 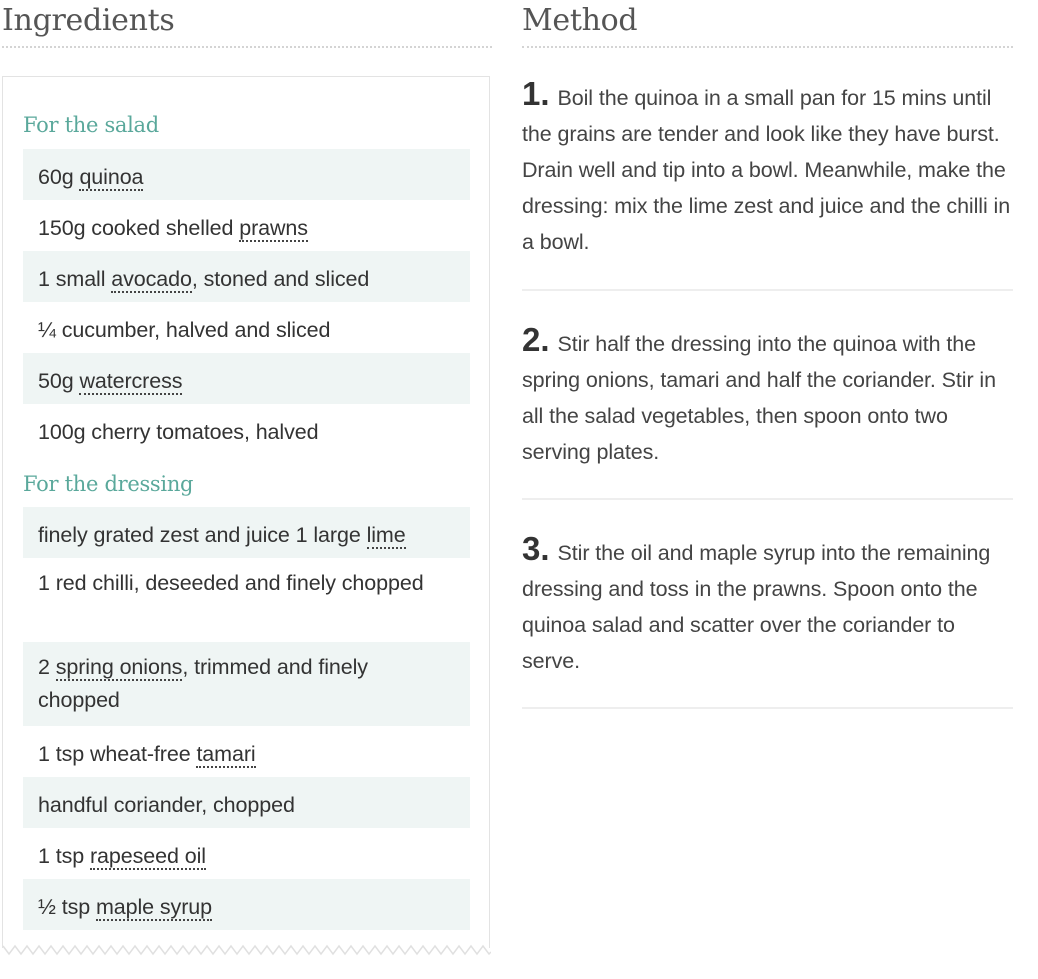 I want to click on torn-edge-decoration, so click(x=247, y=950).